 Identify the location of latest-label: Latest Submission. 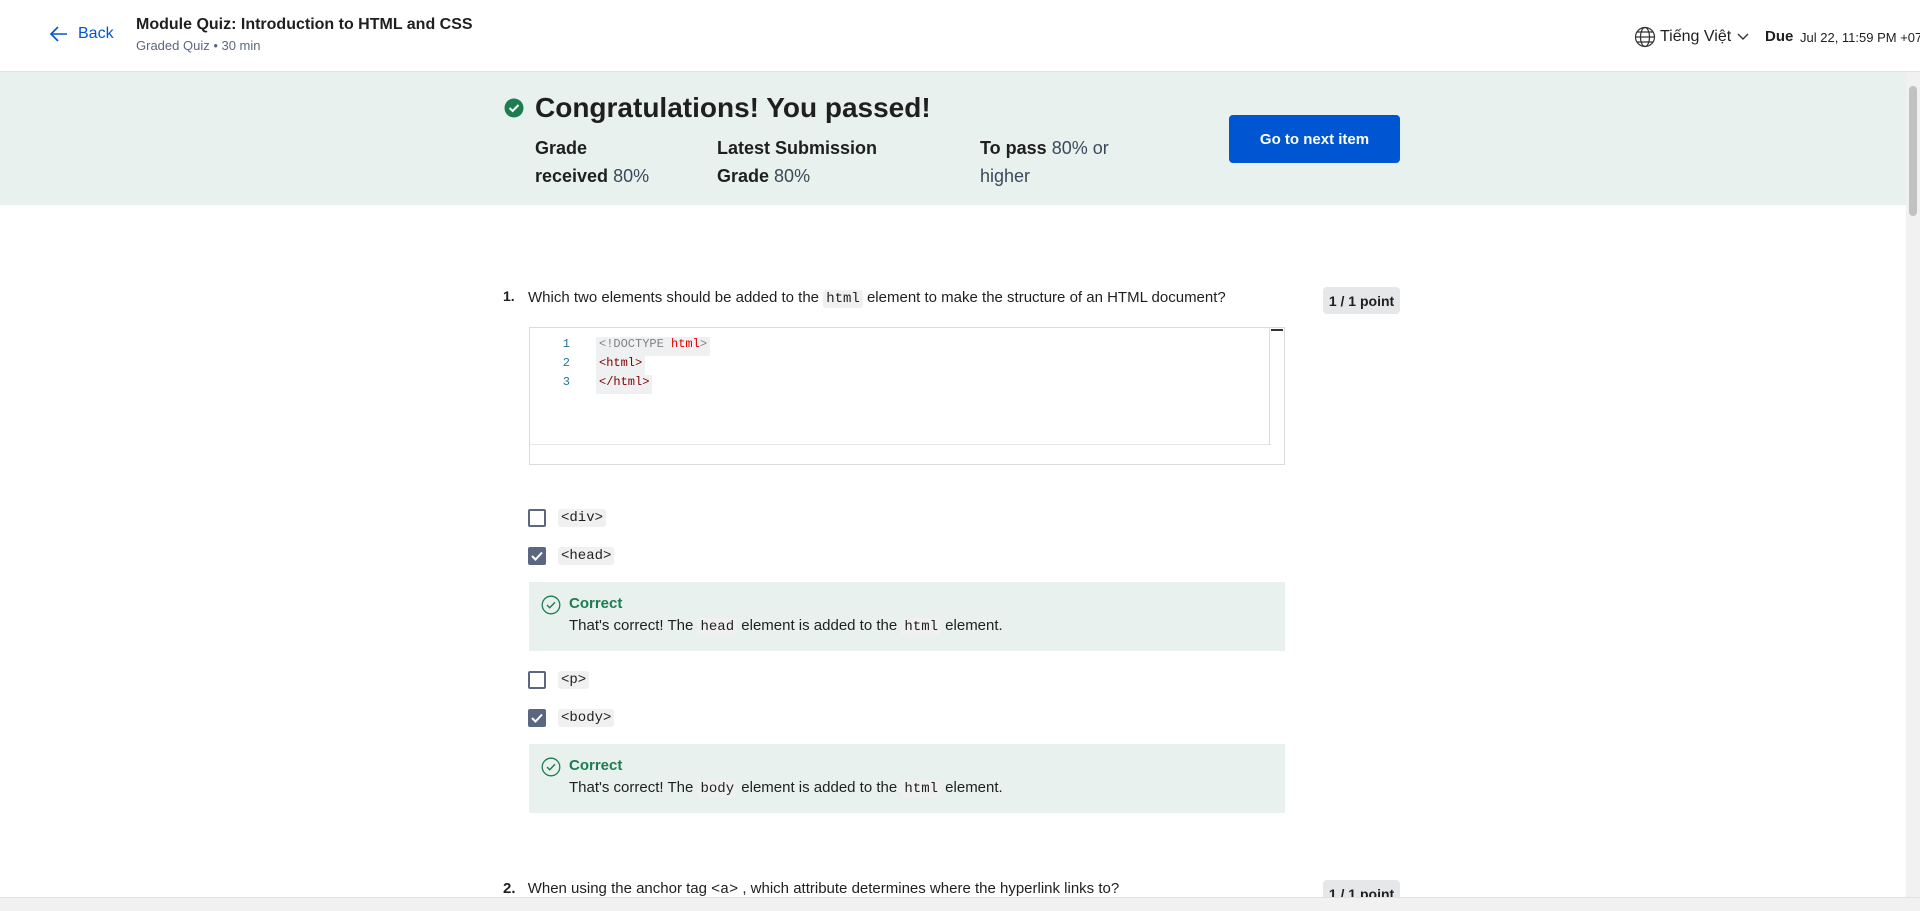
(797, 148).